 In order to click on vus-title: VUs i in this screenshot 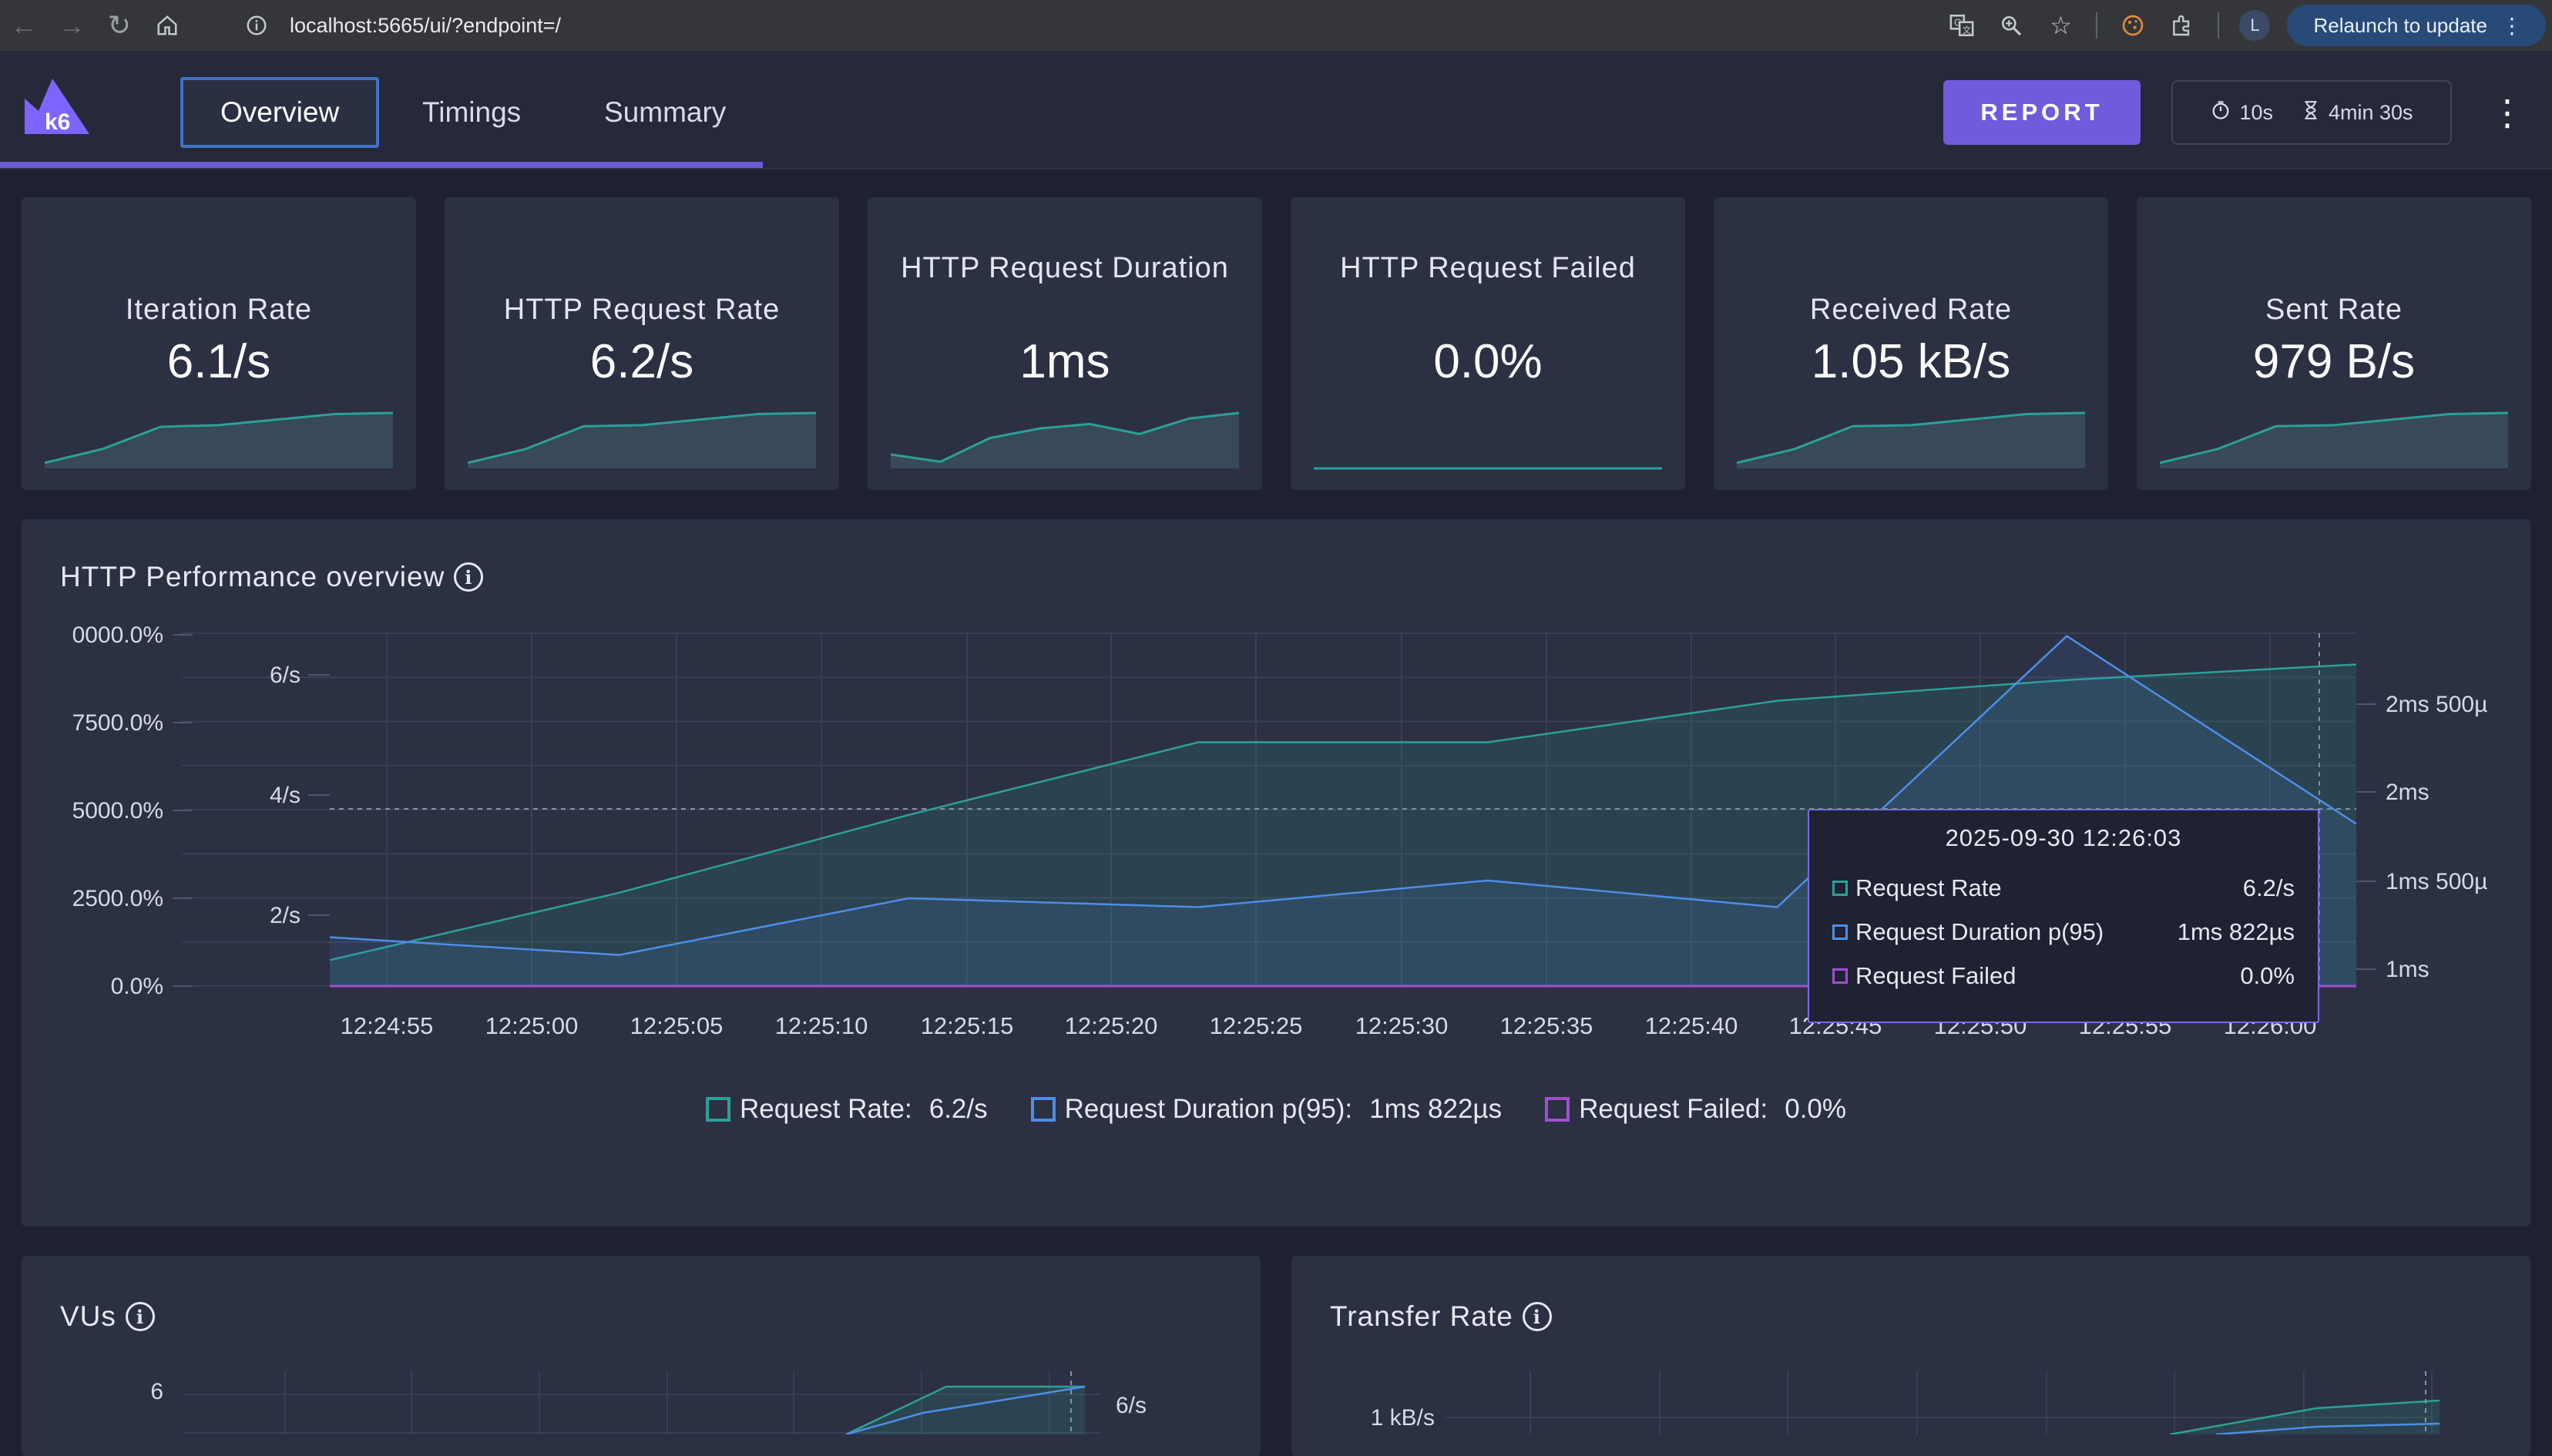, I will do `click(107, 1316)`.